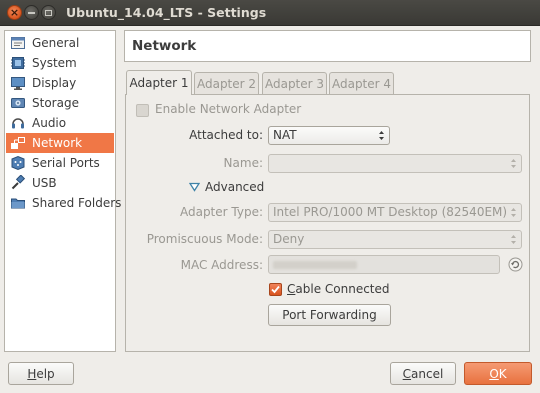  I want to click on tab-adapter-1: Adapter 1, so click(159, 82).